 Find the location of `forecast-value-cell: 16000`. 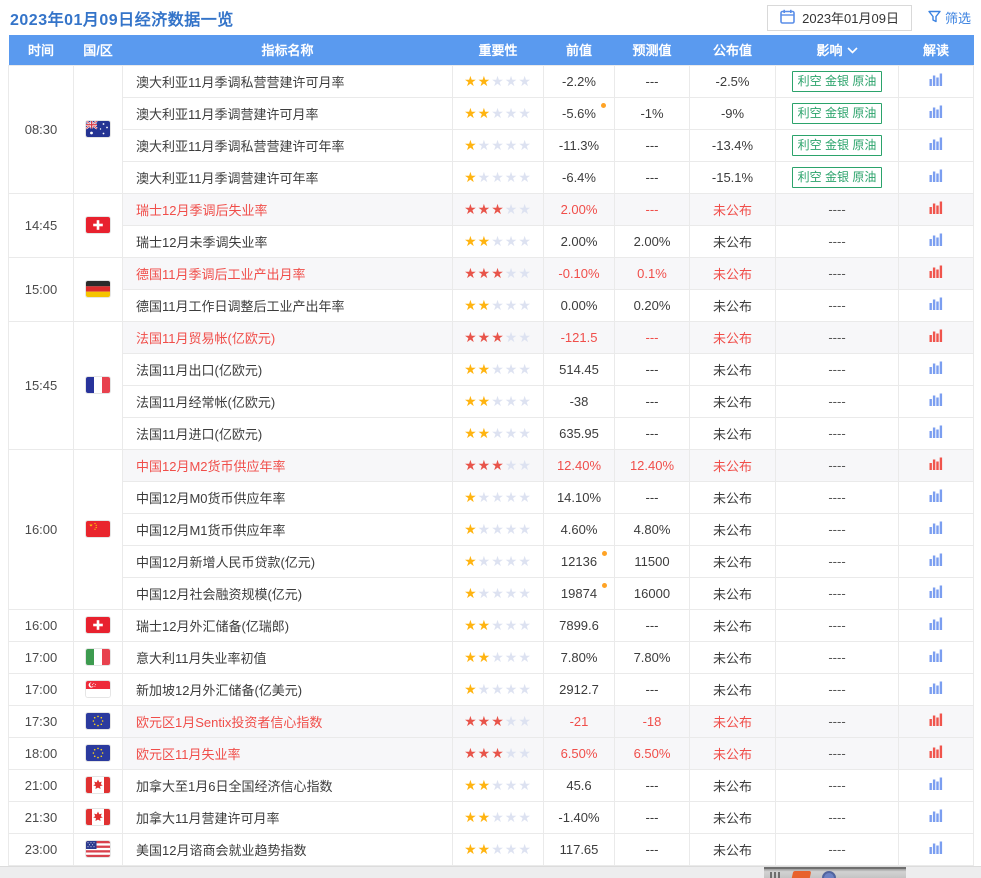

forecast-value-cell: 16000 is located at coordinates (652, 593).